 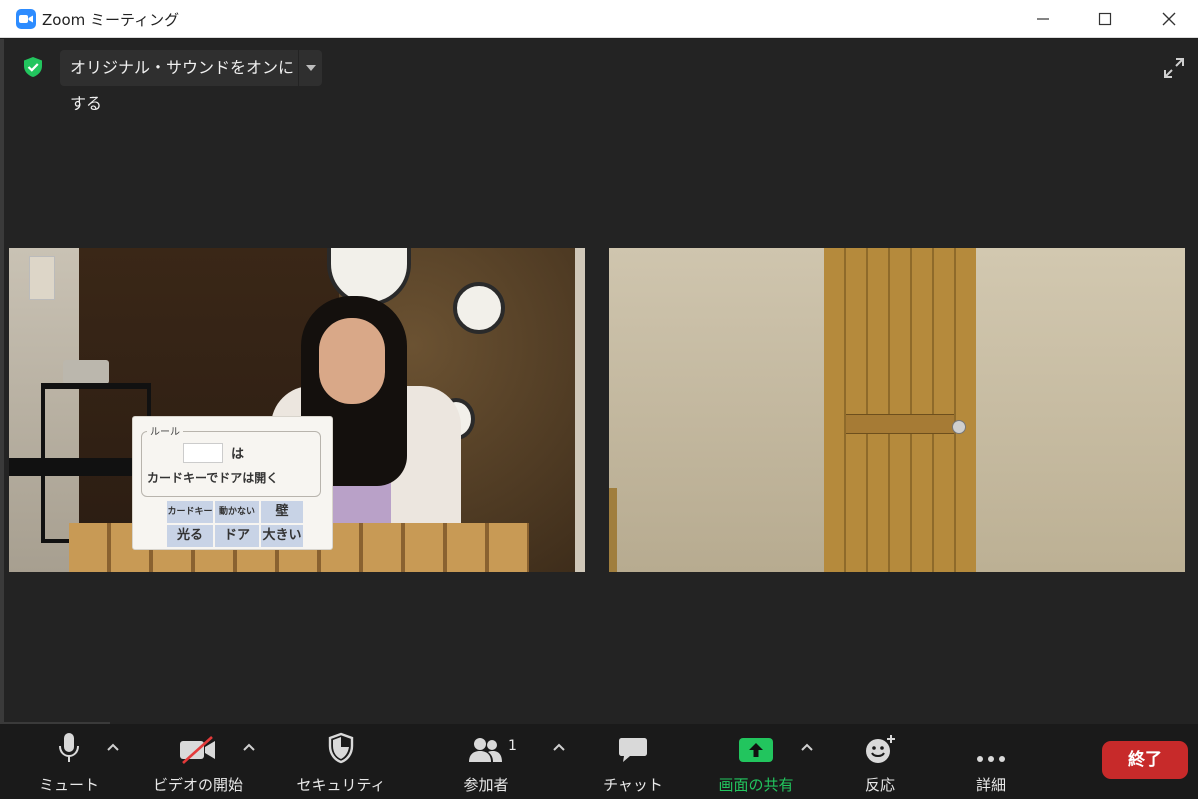 I want to click on video-scene-door-knob, so click(x=959, y=427).